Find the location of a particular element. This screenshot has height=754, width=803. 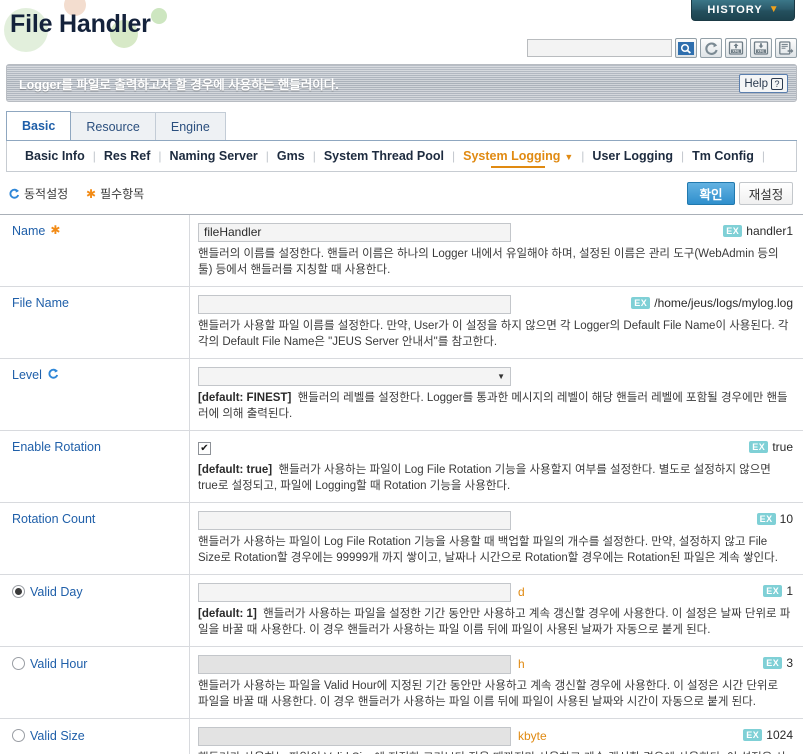

subtab-naming-server: Naming Server is located at coordinates (214, 156).